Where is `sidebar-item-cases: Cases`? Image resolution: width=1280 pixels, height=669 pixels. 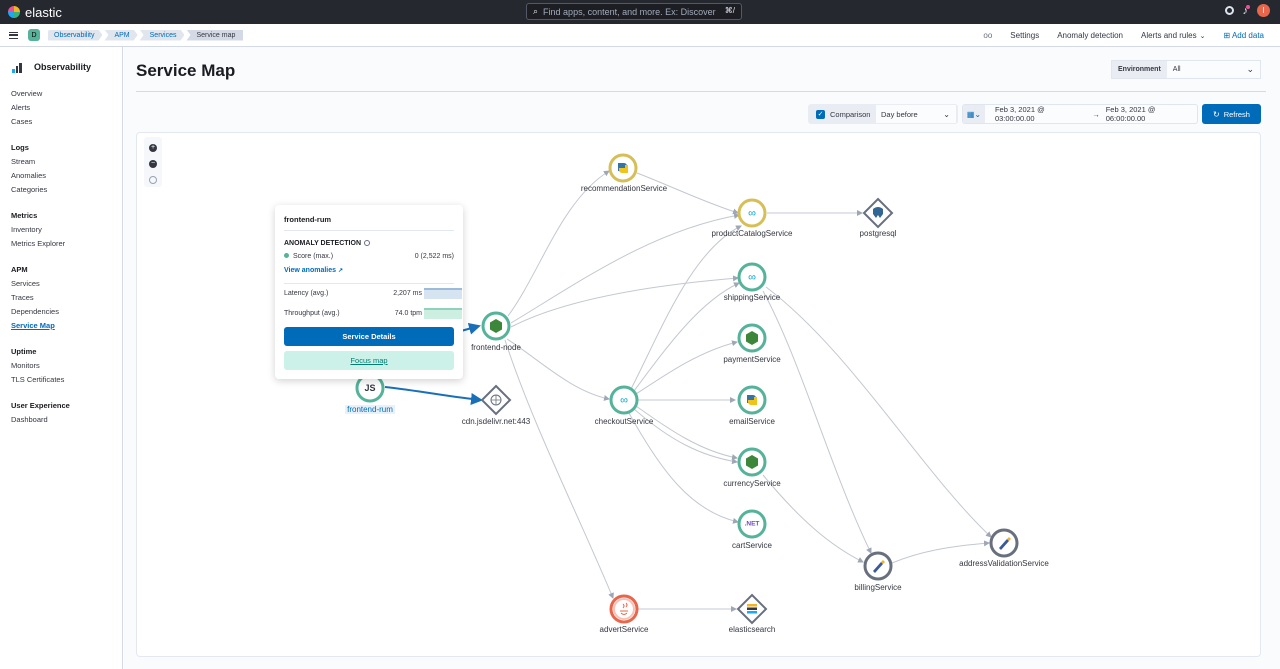 sidebar-item-cases: Cases is located at coordinates (40, 122).